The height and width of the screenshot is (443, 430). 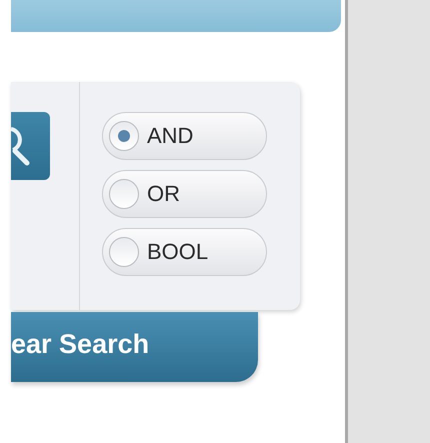 What do you see at coordinates (184, 136) in the screenshot?
I see `radio-option: AND` at bounding box center [184, 136].